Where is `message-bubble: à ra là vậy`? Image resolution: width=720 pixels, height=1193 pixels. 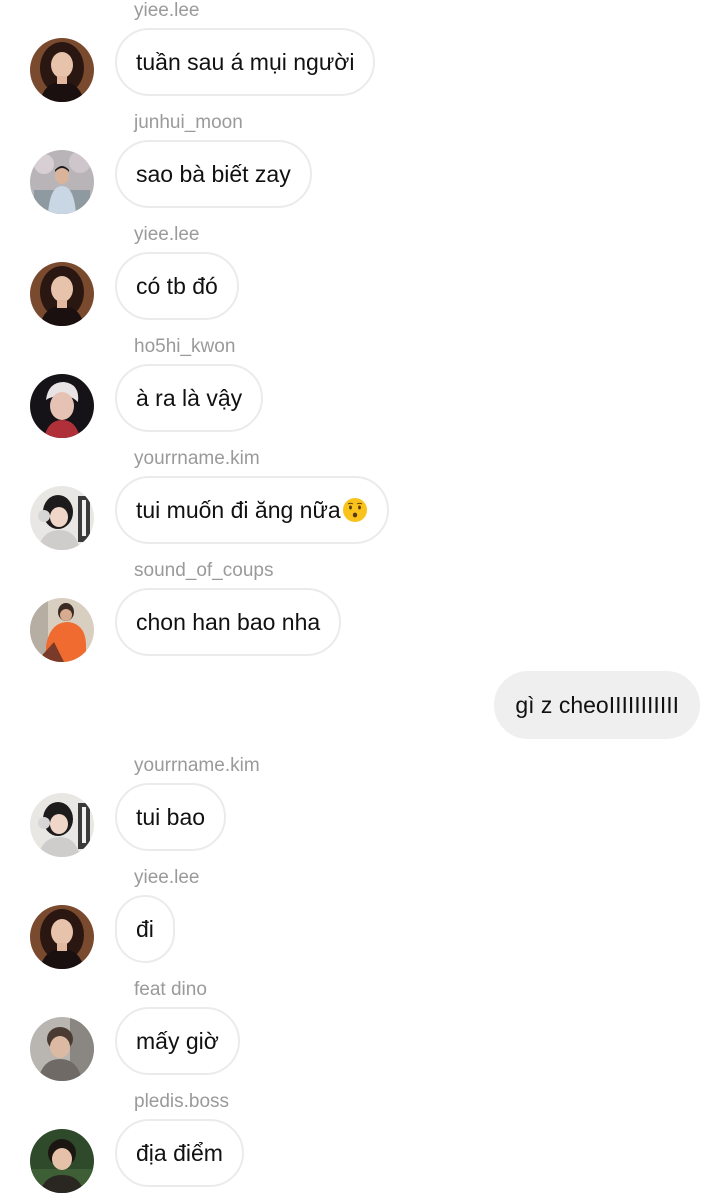
message-bubble: à ra là vậy is located at coordinates (189, 398).